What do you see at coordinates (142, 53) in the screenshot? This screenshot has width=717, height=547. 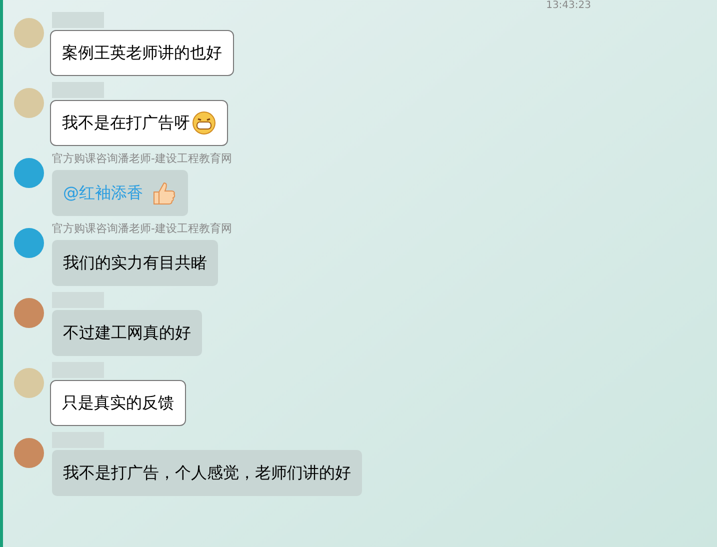 I see `message-text: 案例王英老师讲的也好` at bounding box center [142, 53].